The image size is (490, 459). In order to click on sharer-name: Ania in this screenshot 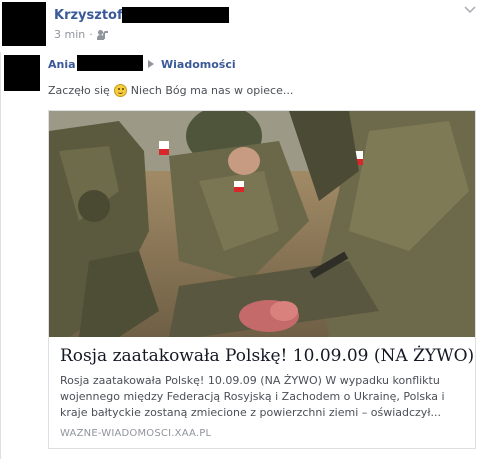, I will do `click(62, 64)`.